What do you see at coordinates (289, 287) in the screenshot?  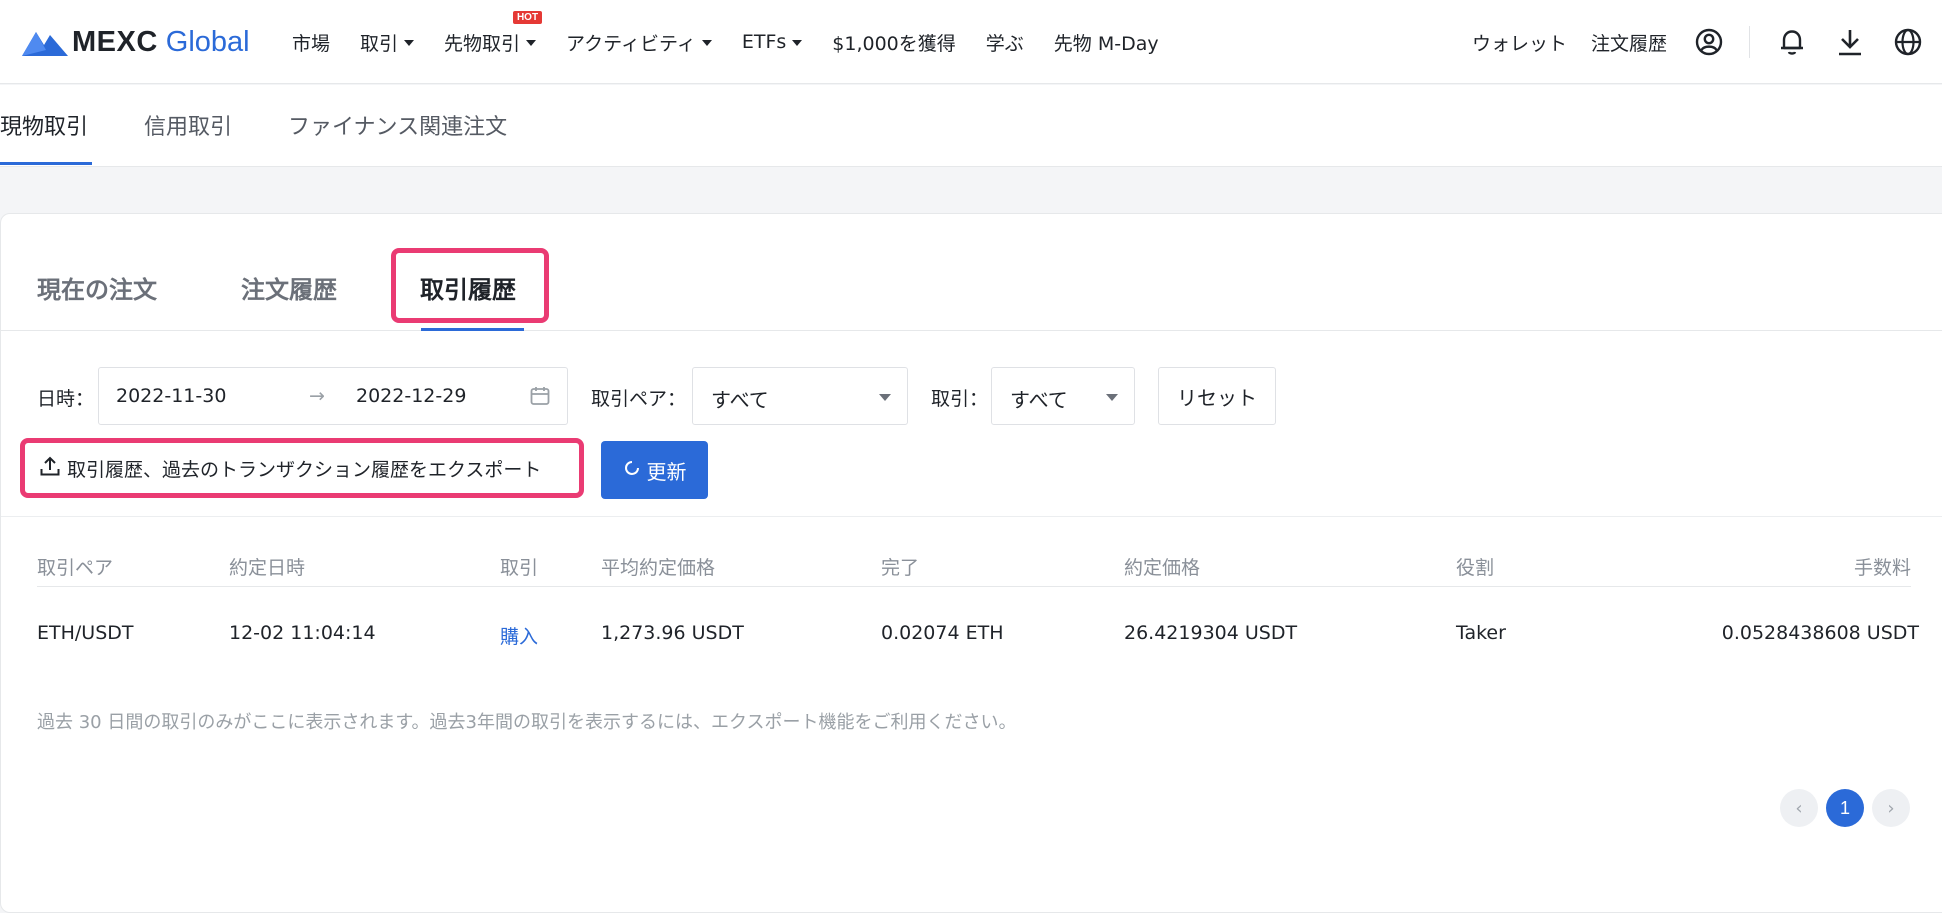 I see `tab-order-history: 注文履歴` at bounding box center [289, 287].